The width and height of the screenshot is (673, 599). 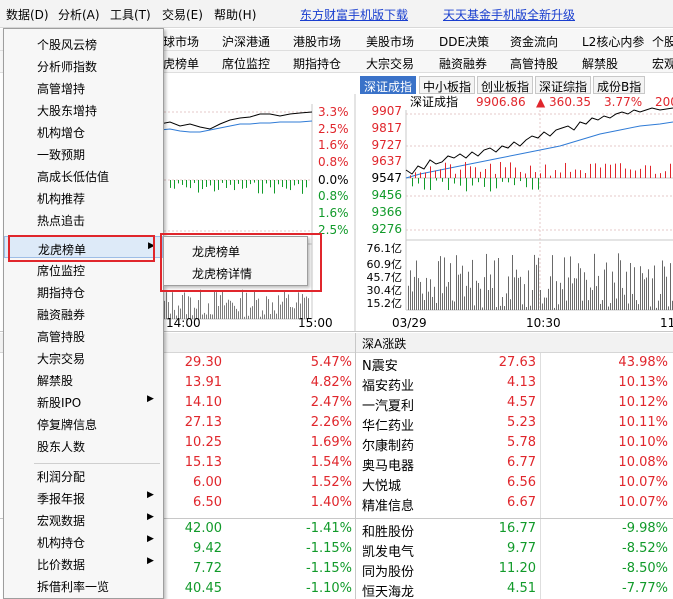 What do you see at coordinates (316, 482) in the screenshot?
I see `left-row-pct: 1.52%` at bounding box center [316, 482].